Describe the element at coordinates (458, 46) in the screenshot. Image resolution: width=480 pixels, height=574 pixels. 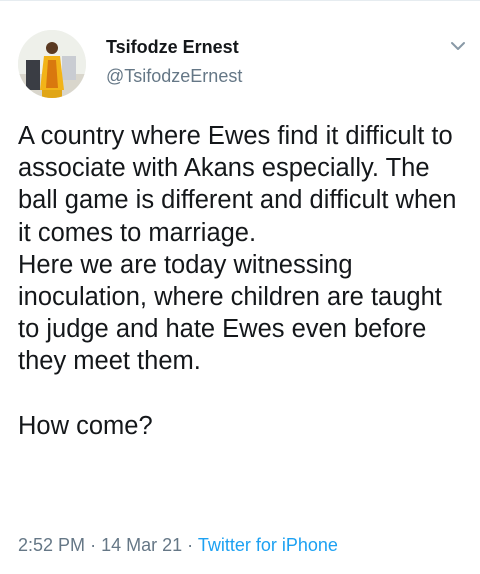
I see `chevron-down-icon` at that location.